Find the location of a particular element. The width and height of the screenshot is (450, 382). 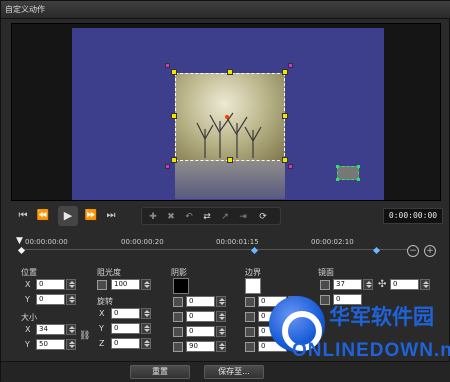

timecode-display: 0:00:00:00 is located at coordinates (413, 216).